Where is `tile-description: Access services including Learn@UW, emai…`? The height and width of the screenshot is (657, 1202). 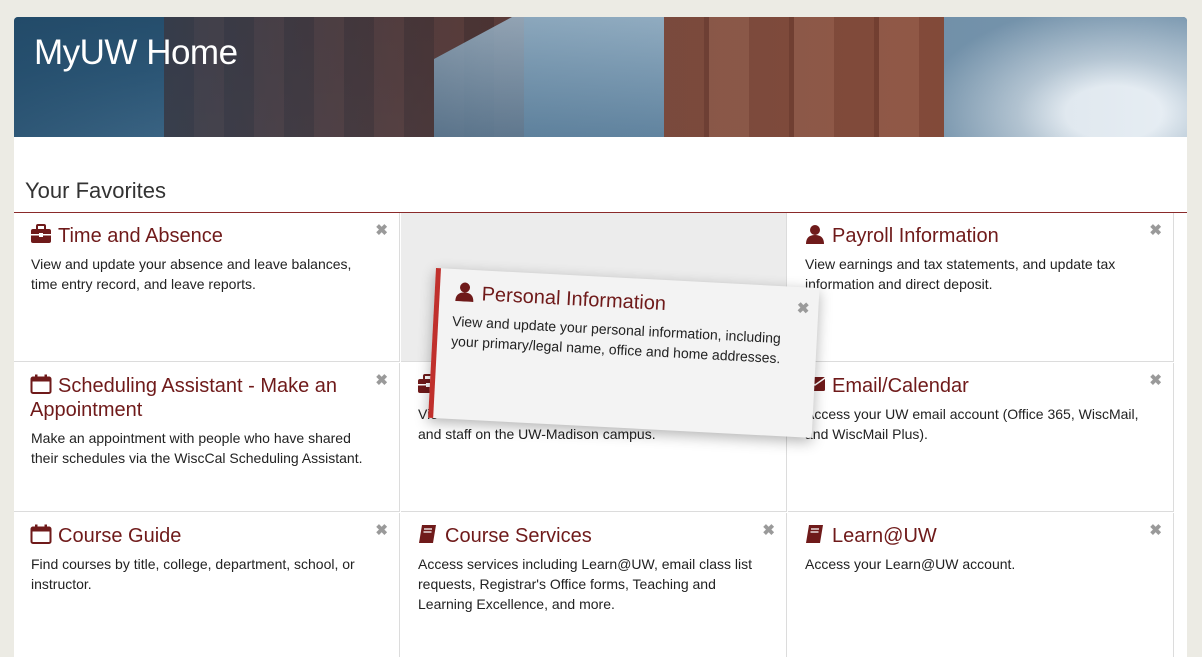 tile-description: Access services including Learn@UW, emai… is located at coordinates (585, 584).